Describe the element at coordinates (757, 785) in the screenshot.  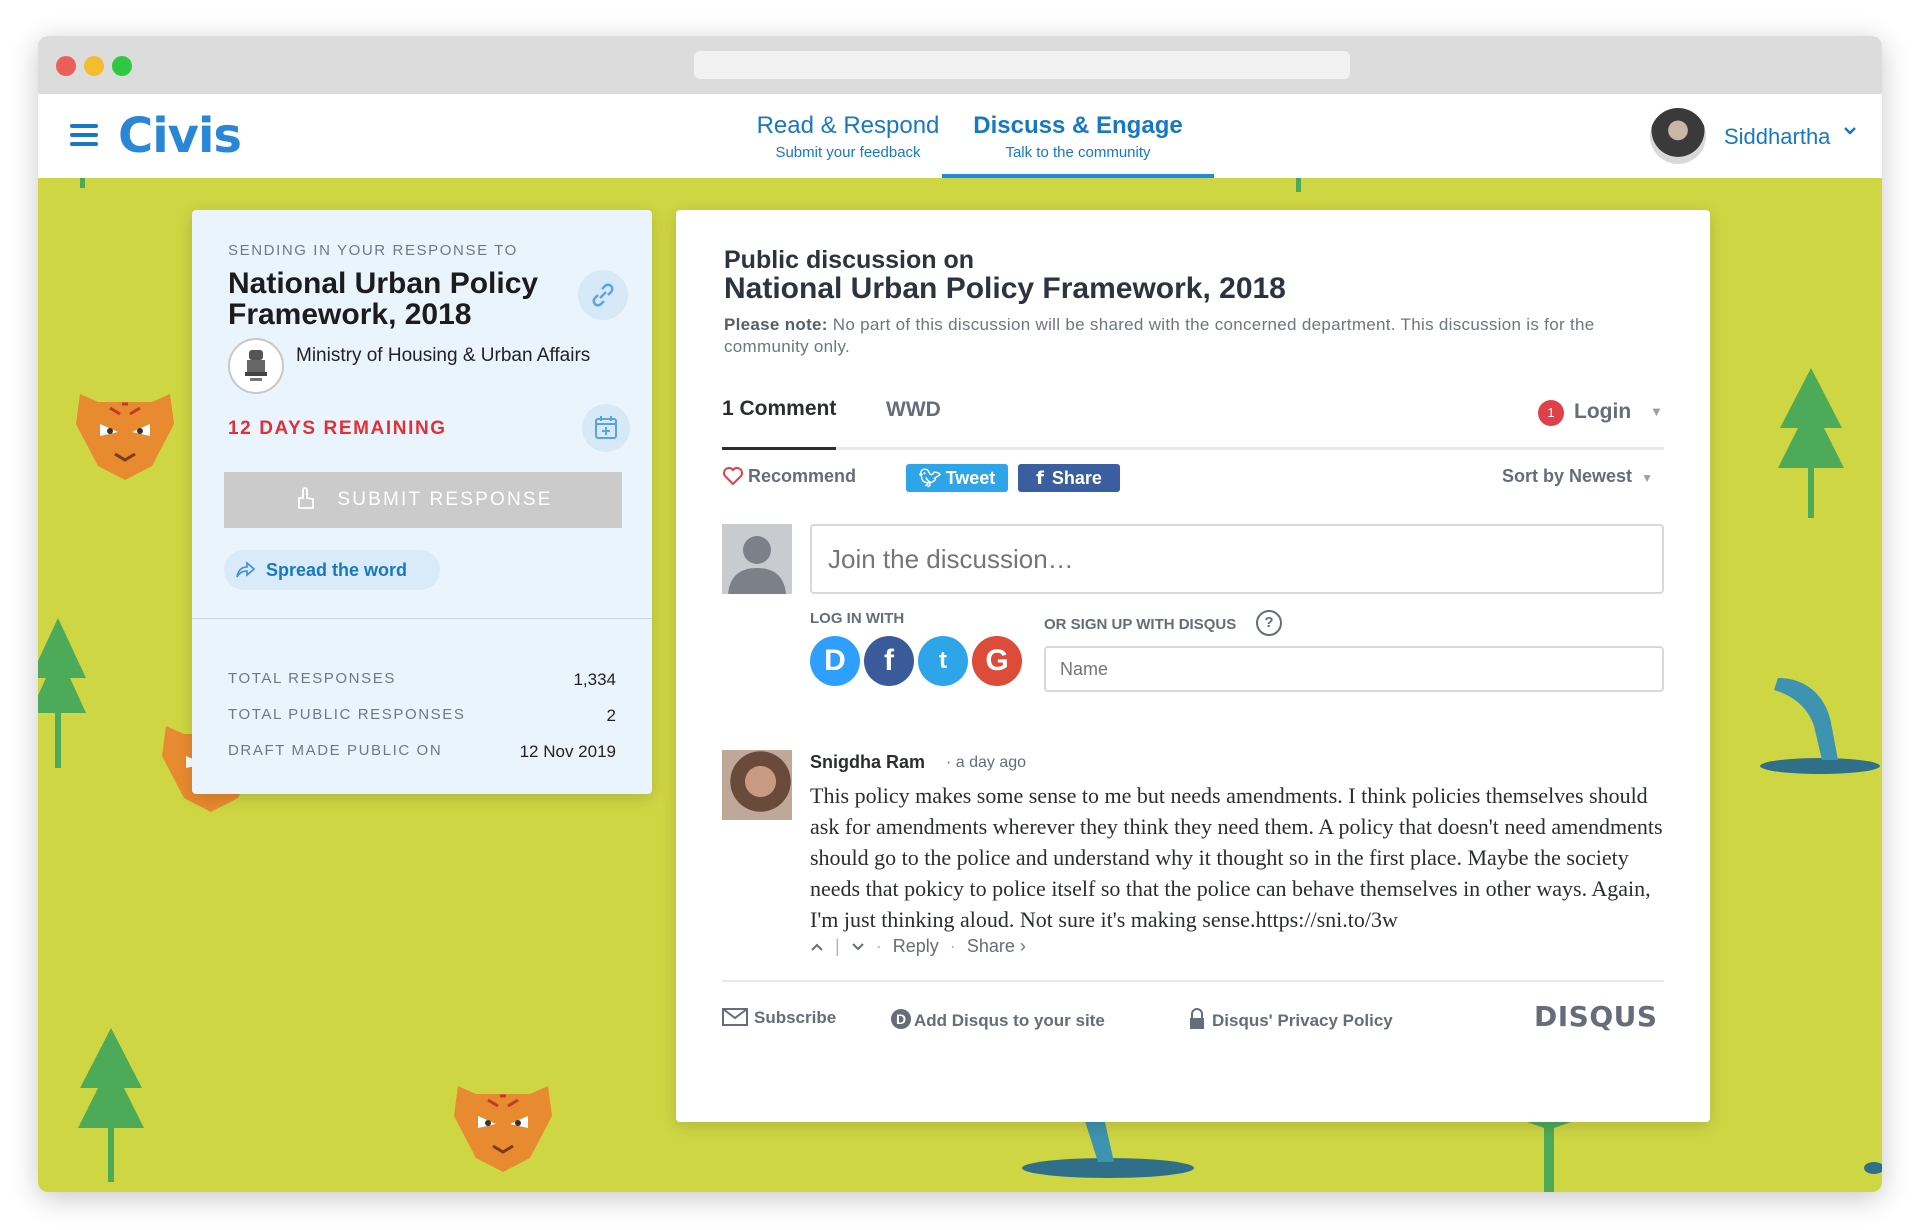
I see `commenter-avatar` at that location.